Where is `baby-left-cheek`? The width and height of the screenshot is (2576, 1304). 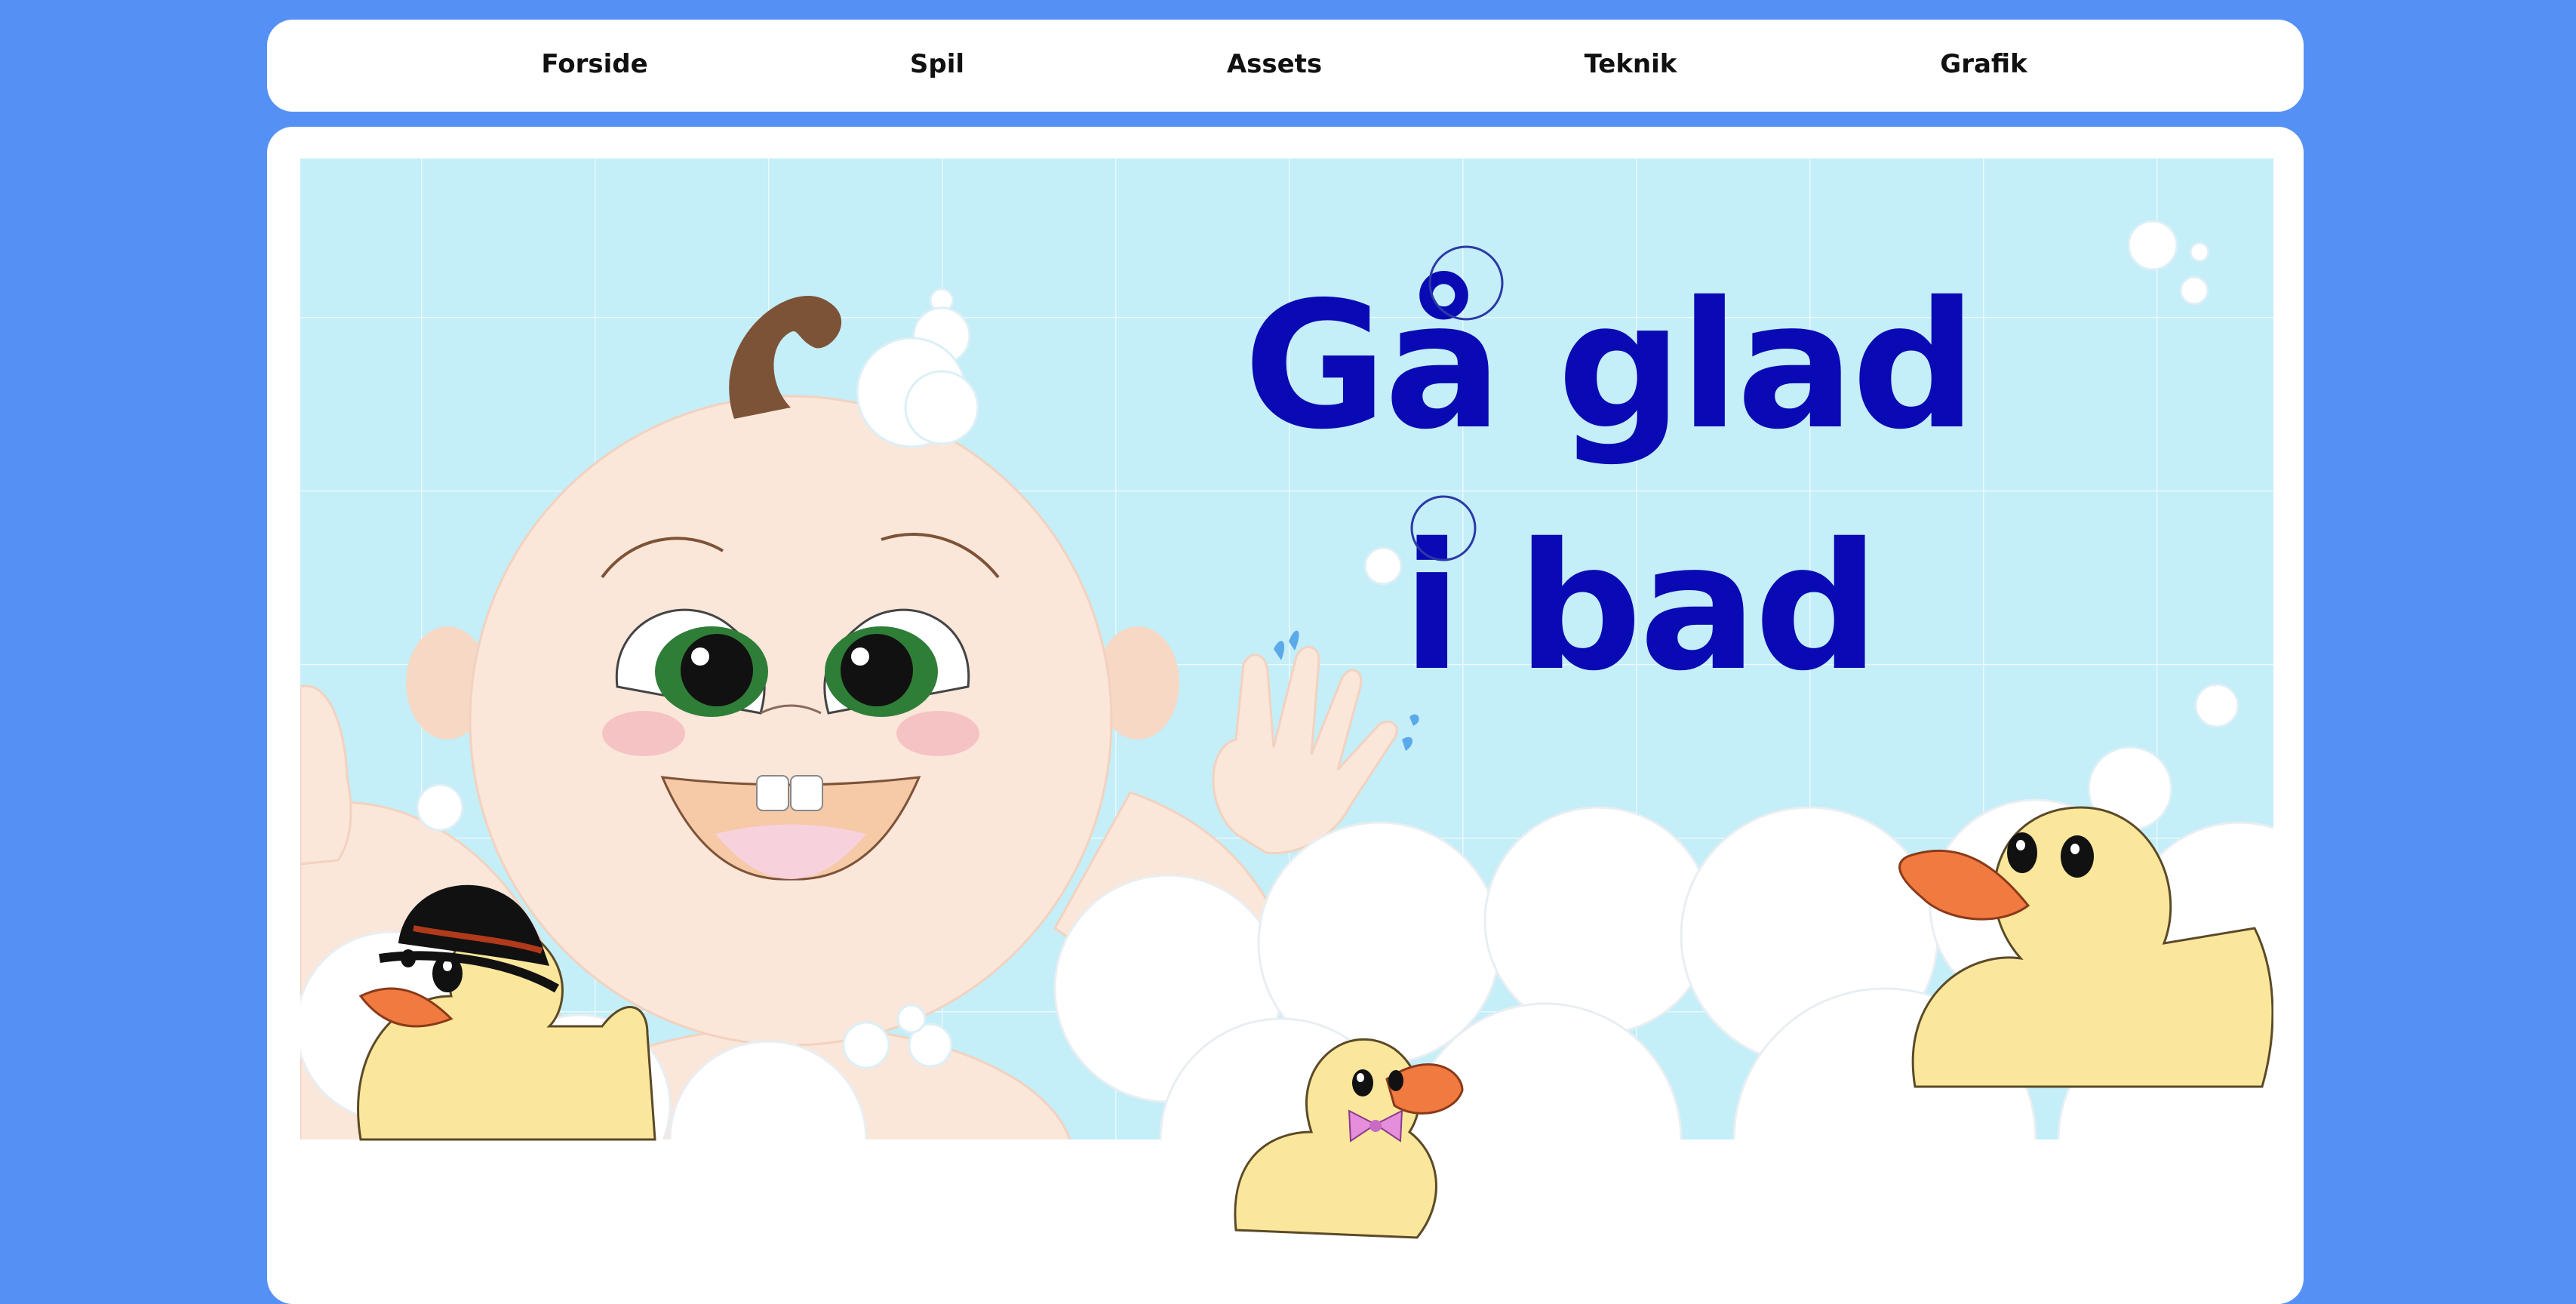
baby-left-cheek is located at coordinates (643, 733).